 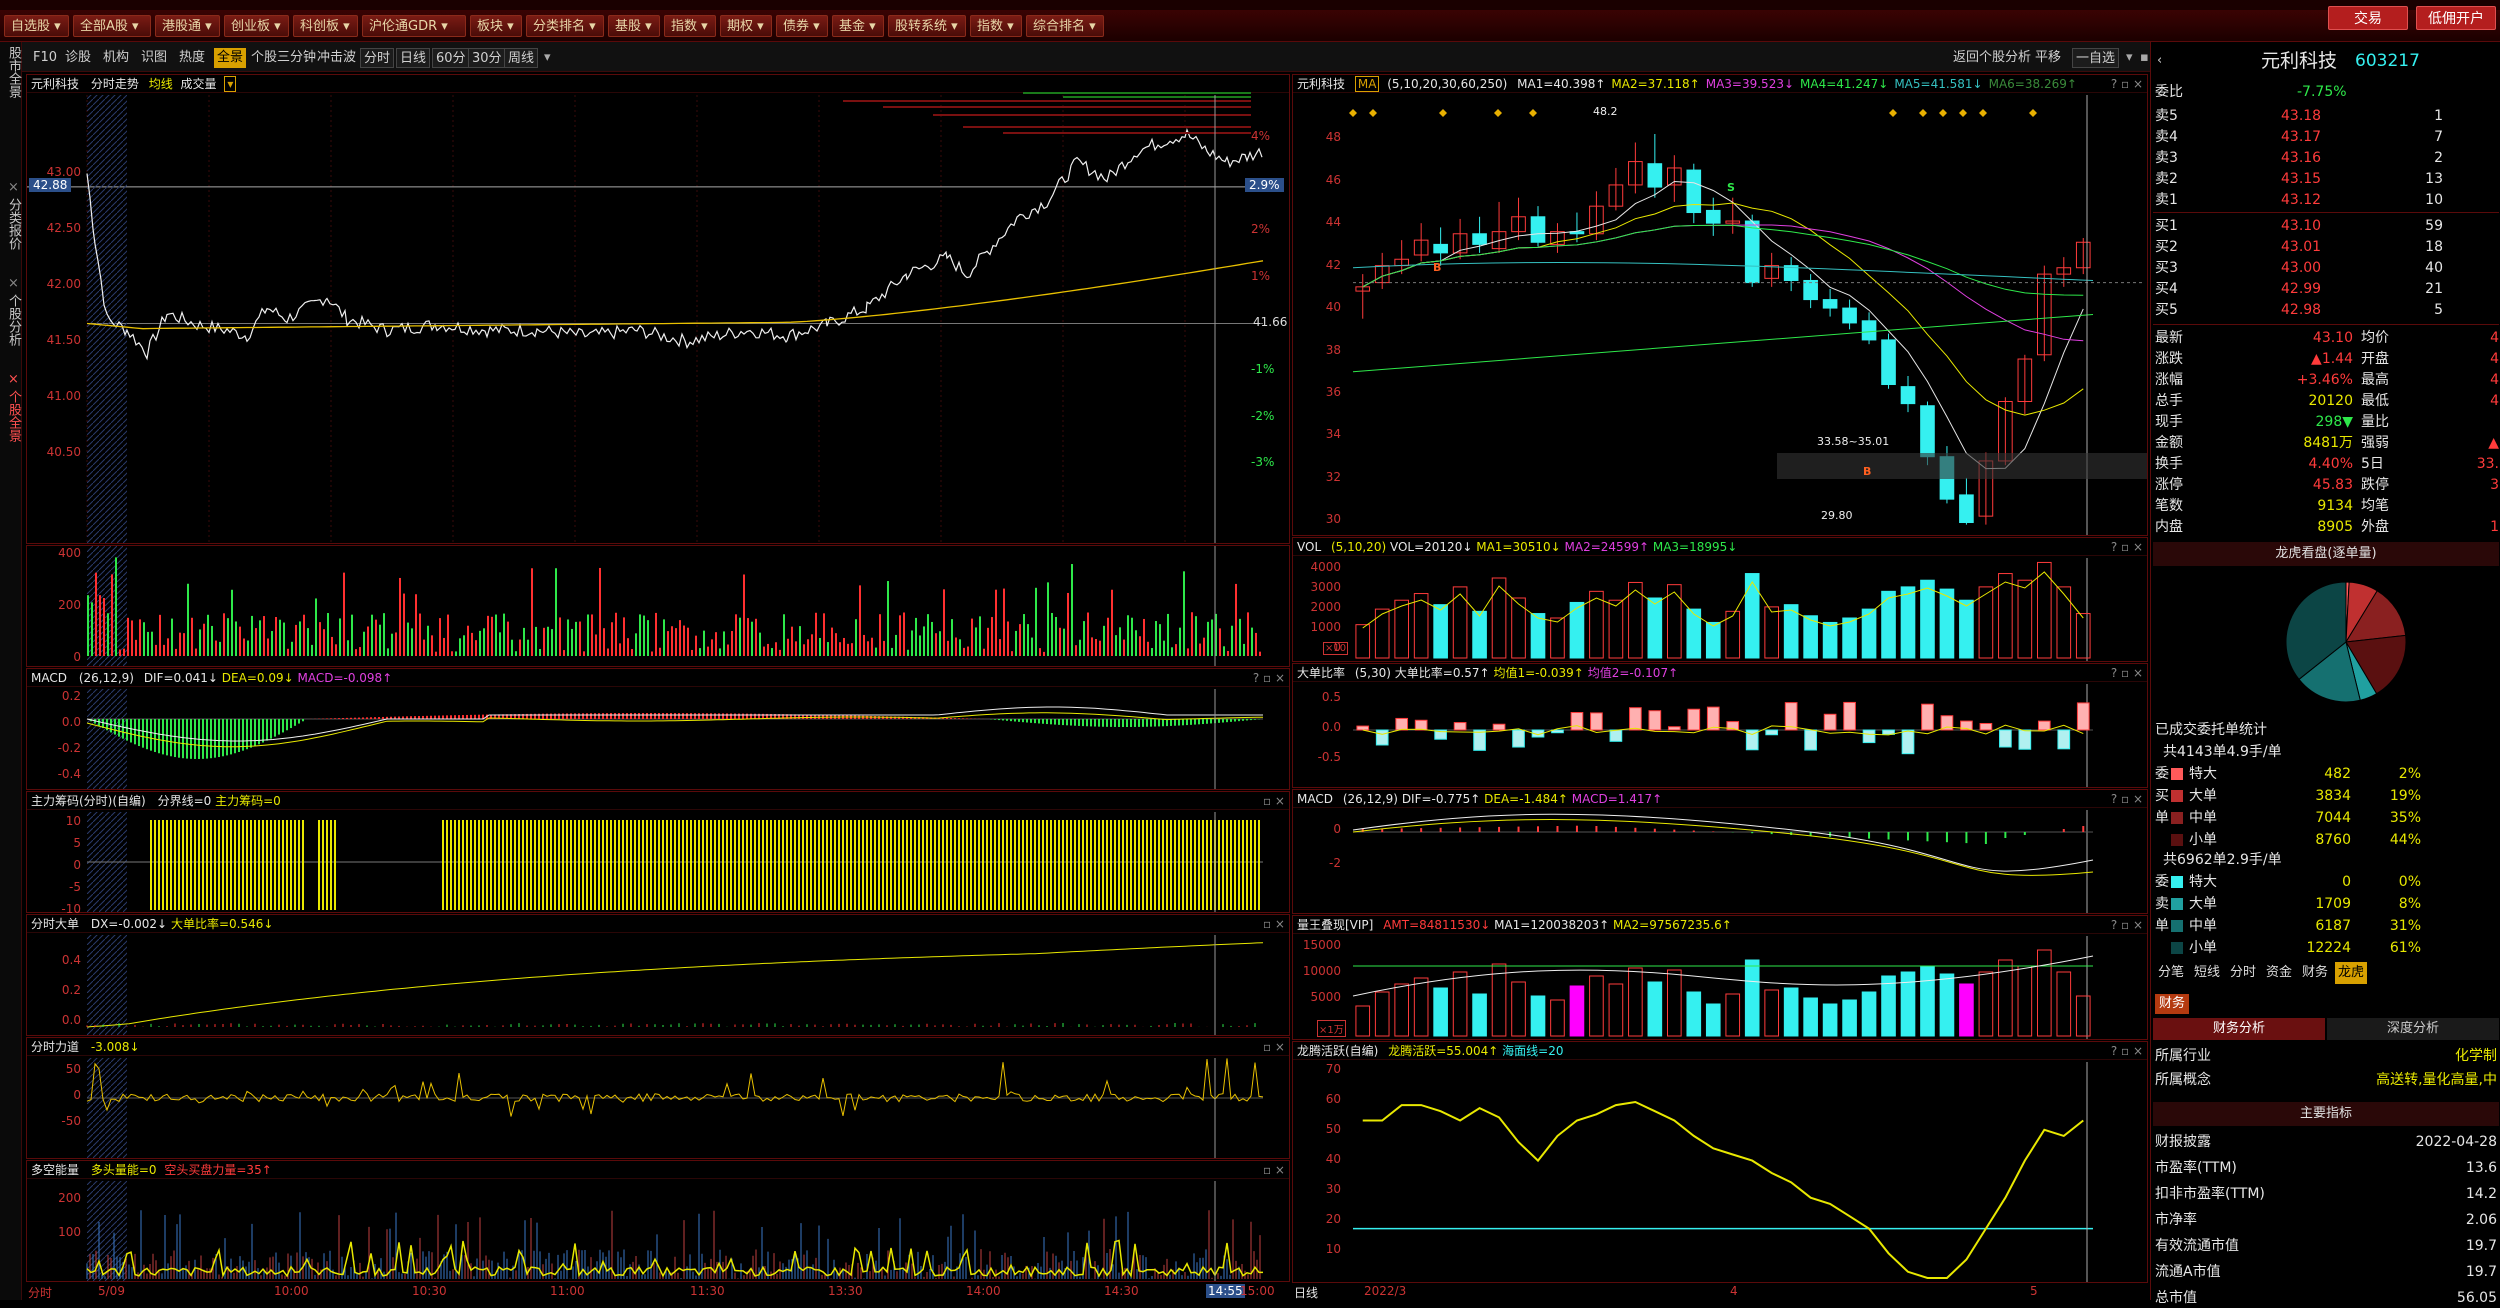 I want to click on indicator-value: 19.7, so click(x=2481, y=1246).